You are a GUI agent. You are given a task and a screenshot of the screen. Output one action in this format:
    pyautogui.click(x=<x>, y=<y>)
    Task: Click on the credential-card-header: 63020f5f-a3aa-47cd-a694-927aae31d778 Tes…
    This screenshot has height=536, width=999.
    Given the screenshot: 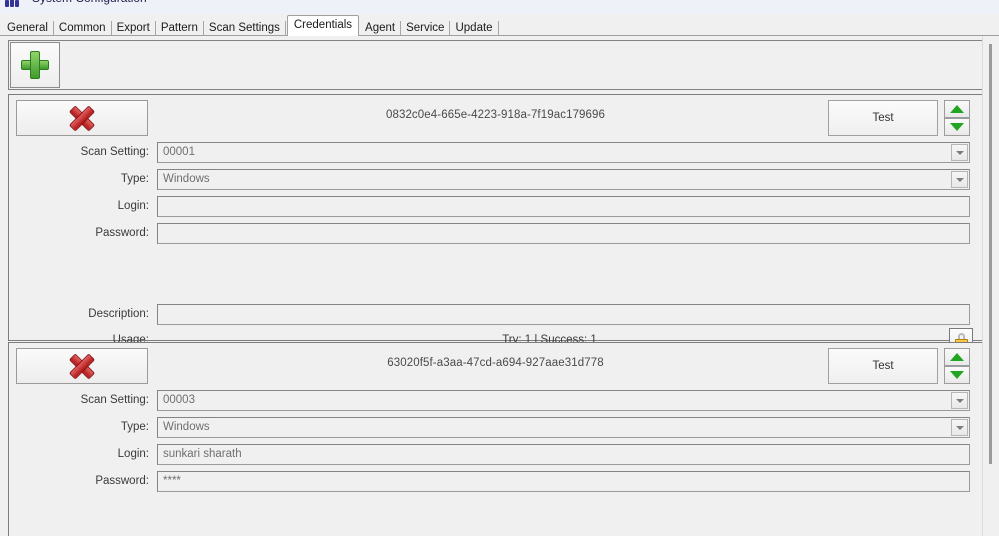 What is the action you would take?
    pyautogui.click(x=495, y=366)
    